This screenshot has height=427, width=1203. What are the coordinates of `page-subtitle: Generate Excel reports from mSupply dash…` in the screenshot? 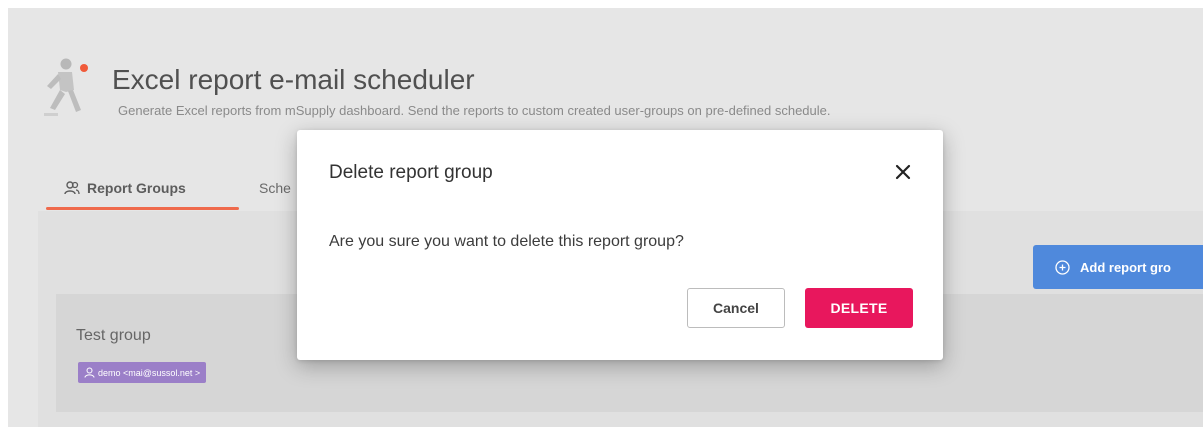 It's located at (474, 110).